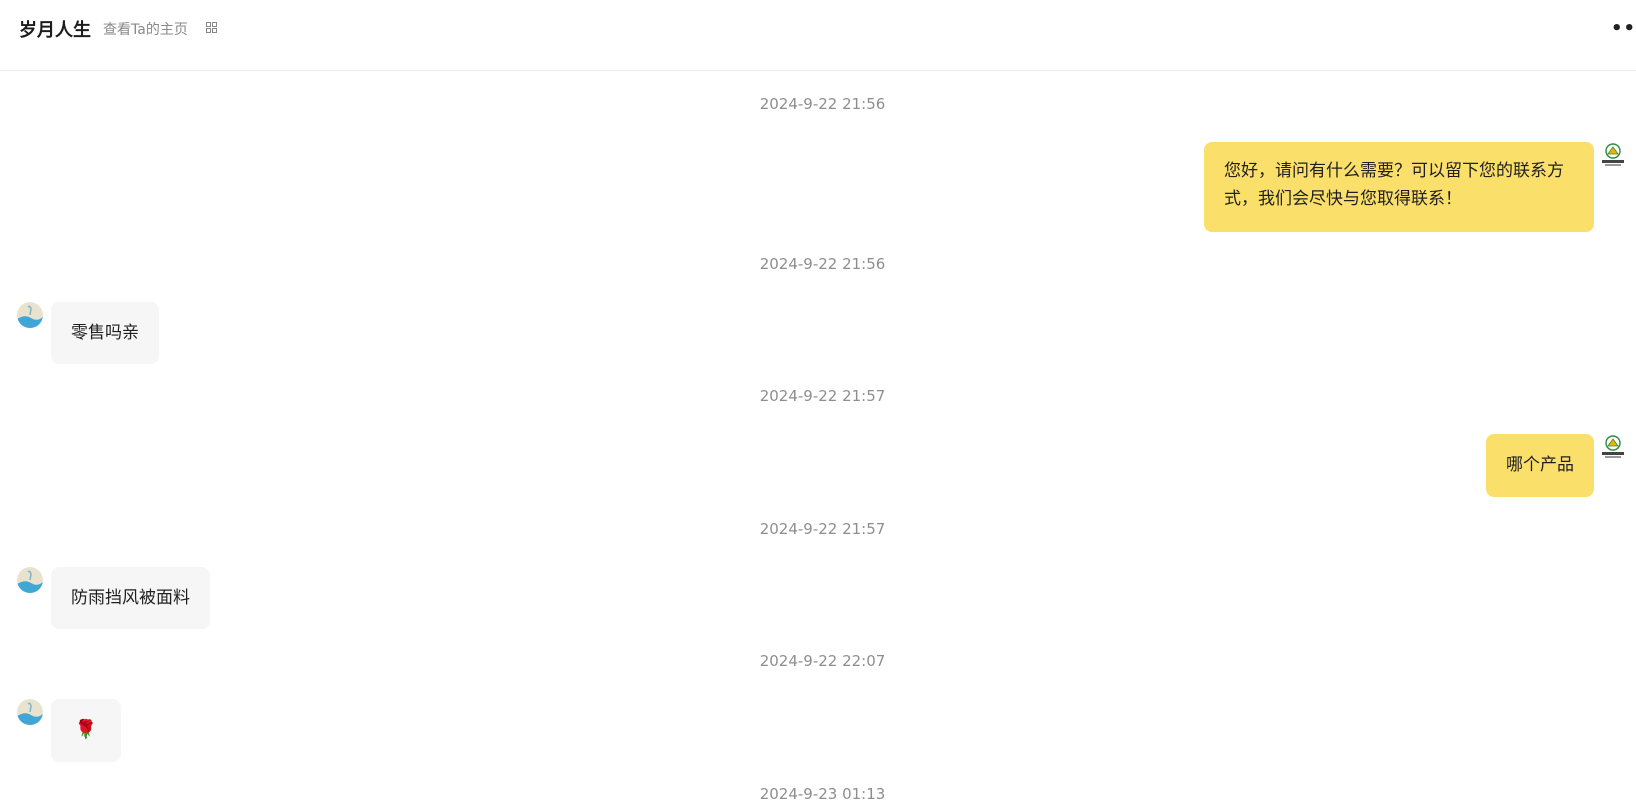  Describe the element at coordinates (822, 661) in the screenshot. I see `message-timestamp: 2024-9-22 22:07` at that location.